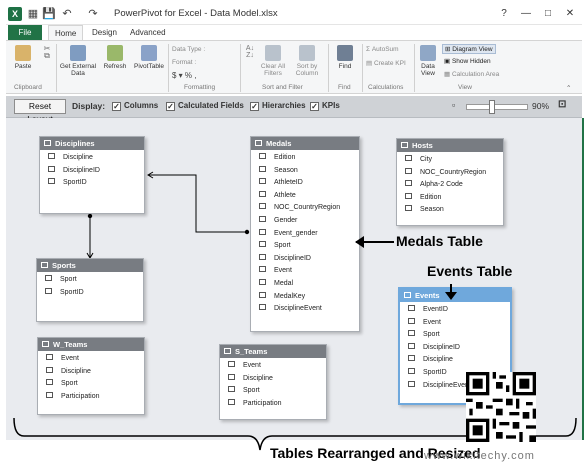 Image resolution: width=588 pixels, height=472 pixels. What do you see at coordinates (562, 104) in the screenshot?
I see `fit-to-screen-icon: ⊡` at bounding box center [562, 104].